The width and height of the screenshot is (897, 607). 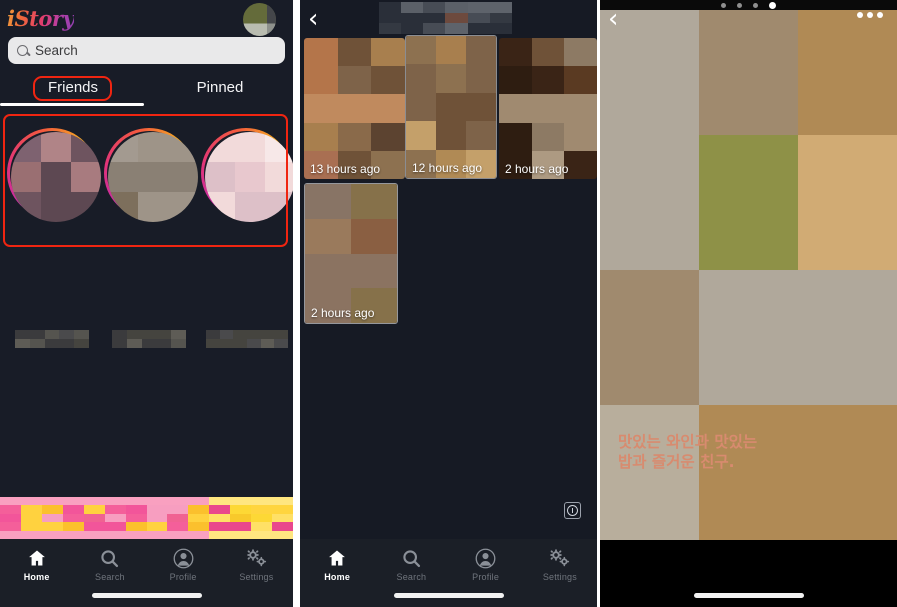 I want to click on bottom-nav-panel2: Home Search Profile Settings, so click(x=448, y=573).